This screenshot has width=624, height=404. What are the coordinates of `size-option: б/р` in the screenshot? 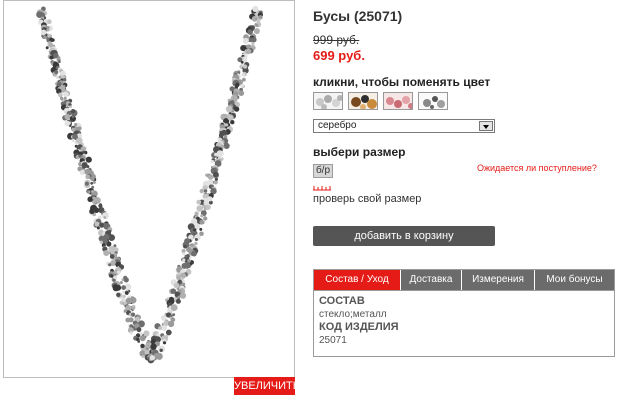 It's located at (323, 171).